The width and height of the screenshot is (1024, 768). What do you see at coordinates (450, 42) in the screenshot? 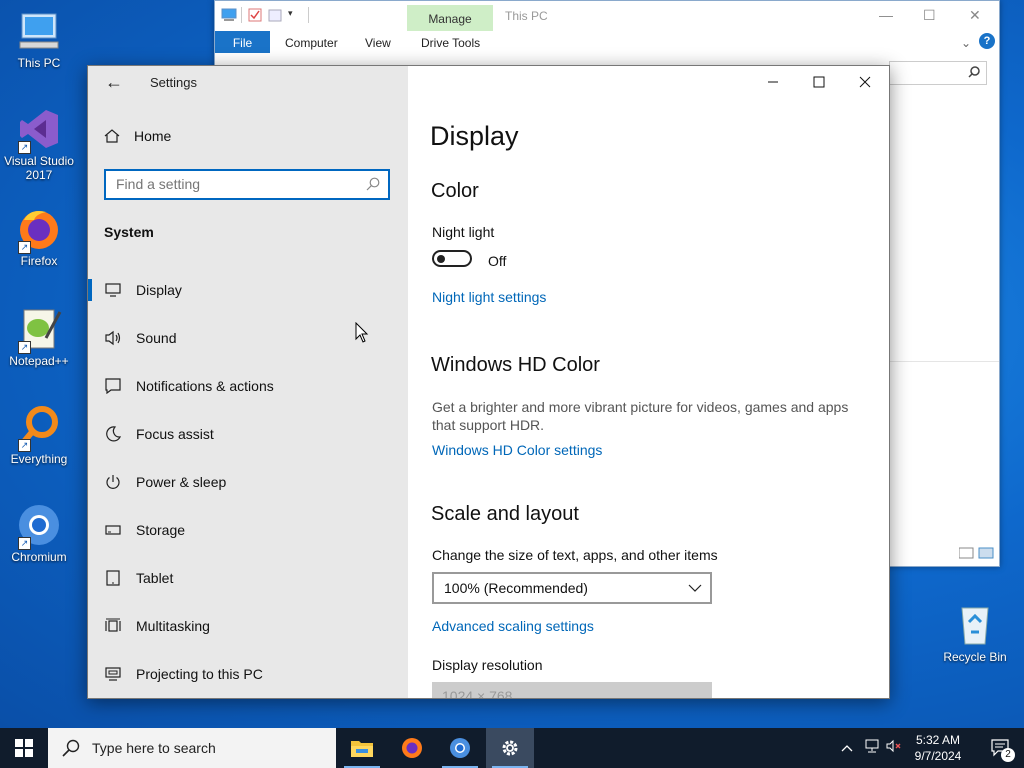
I see `tab-drive-tools: Drive Tools` at bounding box center [450, 42].